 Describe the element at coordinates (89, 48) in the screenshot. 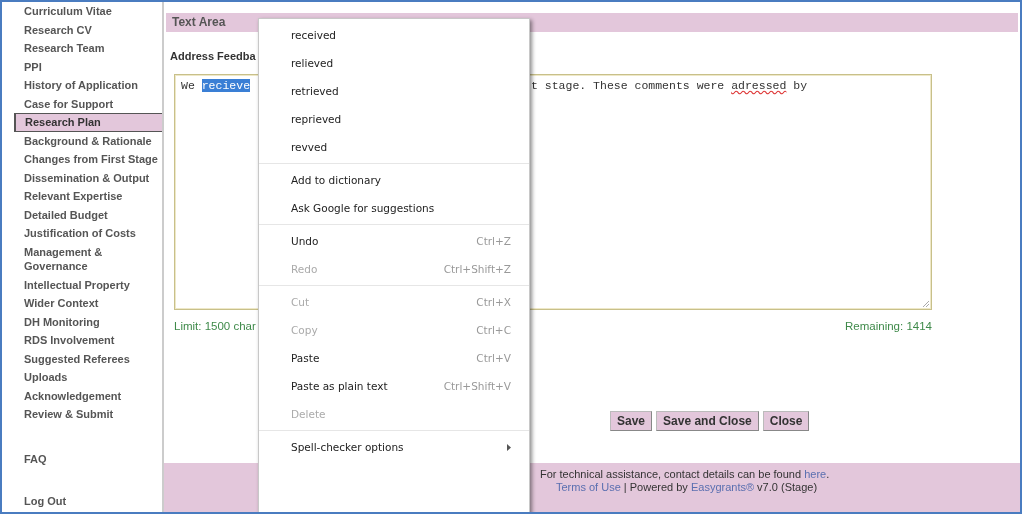

I see `sidebar-item: Research Team` at that location.